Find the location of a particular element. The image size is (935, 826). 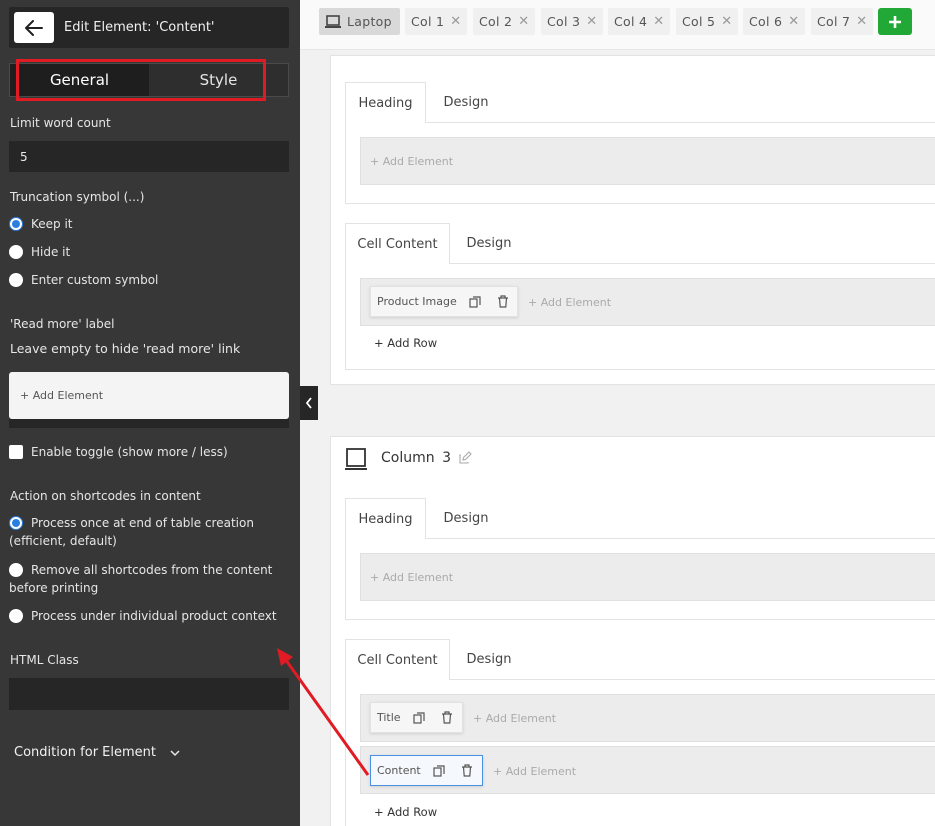

truncation-label: Truncation symbol (...) is located at coordinates (77, 197).